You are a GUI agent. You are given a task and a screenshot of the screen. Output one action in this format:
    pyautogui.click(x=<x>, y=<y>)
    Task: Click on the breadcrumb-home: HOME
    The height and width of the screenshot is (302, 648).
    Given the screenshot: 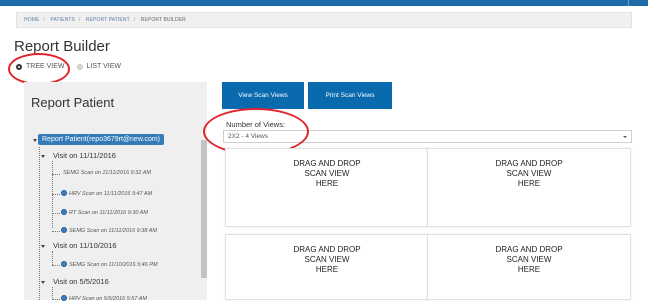 What is the action you would take?
    pyautogui.click(x=31, y=20)
    